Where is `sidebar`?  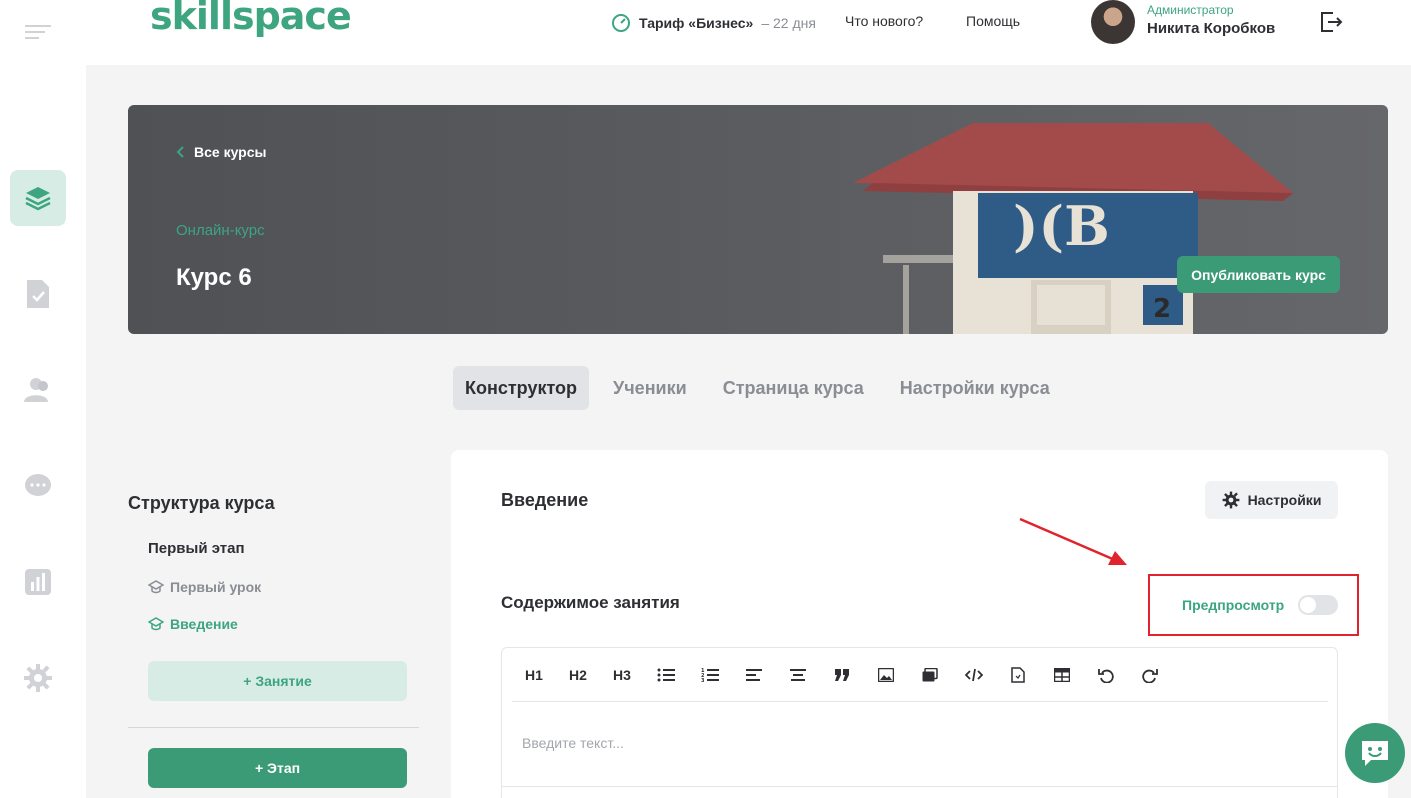
sidebar is located at coordinates (43, 399).